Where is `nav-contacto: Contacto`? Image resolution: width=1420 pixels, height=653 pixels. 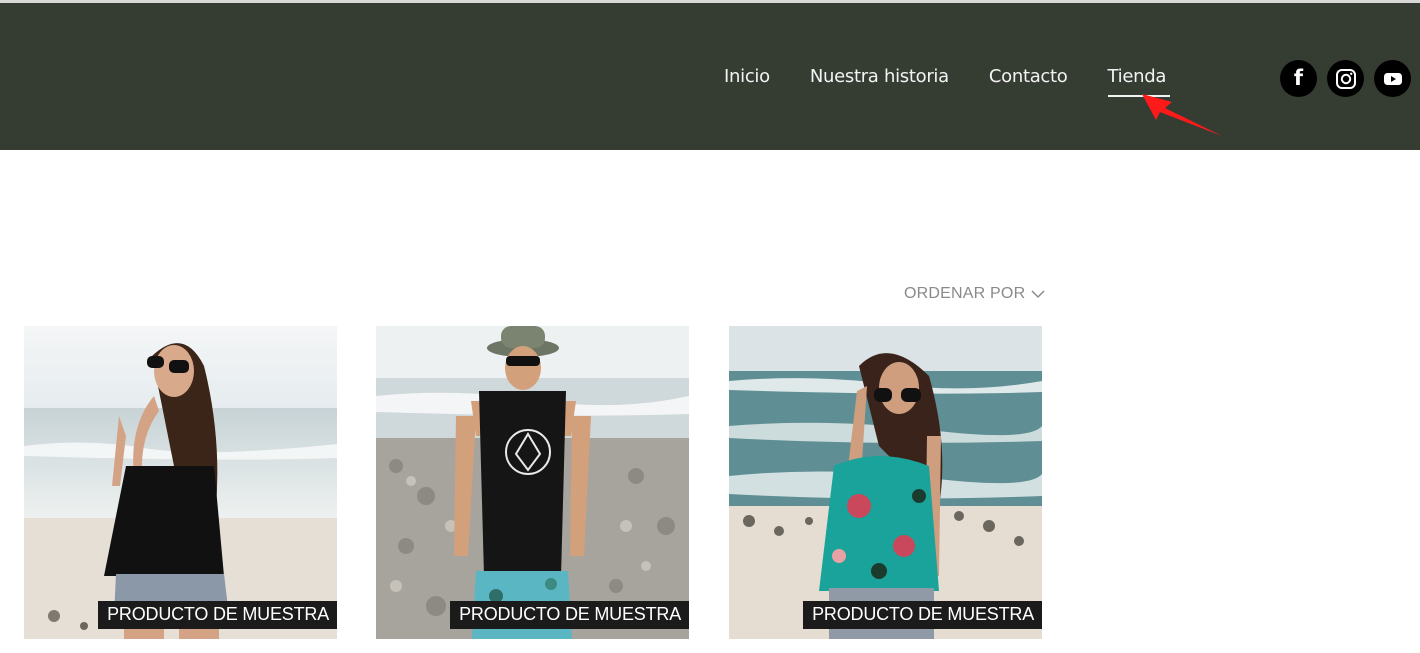 nav-contacto: Contacto is located at coordinates (1028, 76).